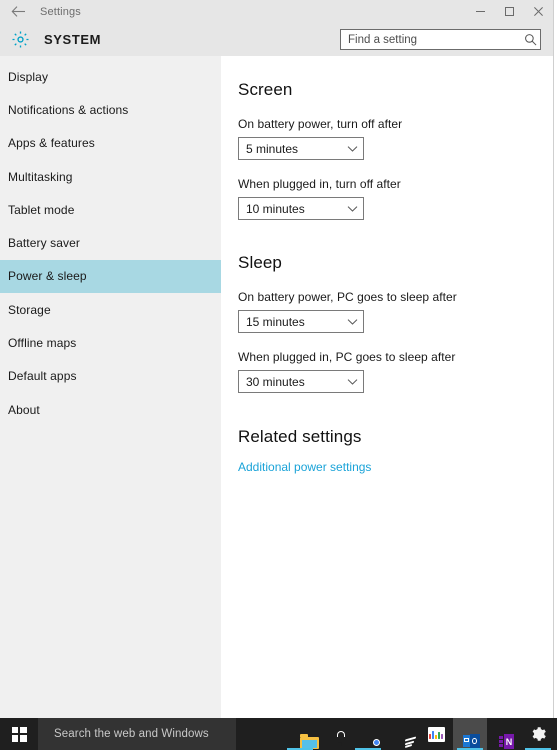 The width and height of the screenshot is (557, 750). What do you see at coordinates (530, 39) in the screenshot?
I see `search-icon` at bounding box center [530, 39].